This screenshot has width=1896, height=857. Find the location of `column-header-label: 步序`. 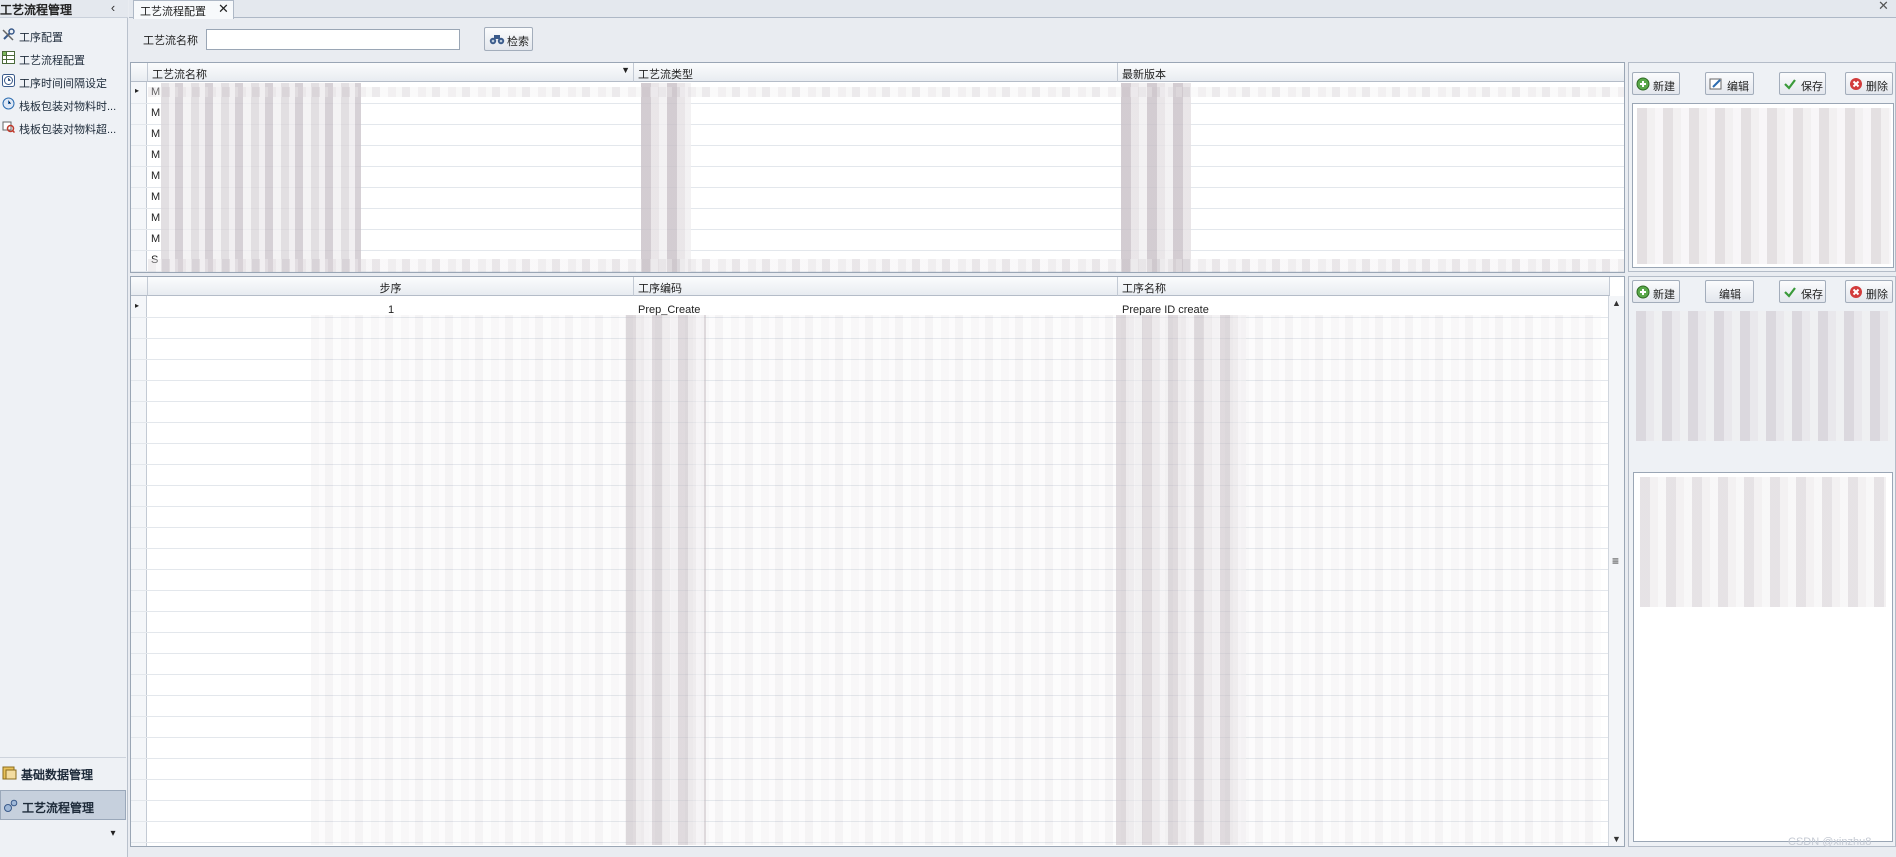

column-header-label: 步序 is located at coordinates (390, 289).